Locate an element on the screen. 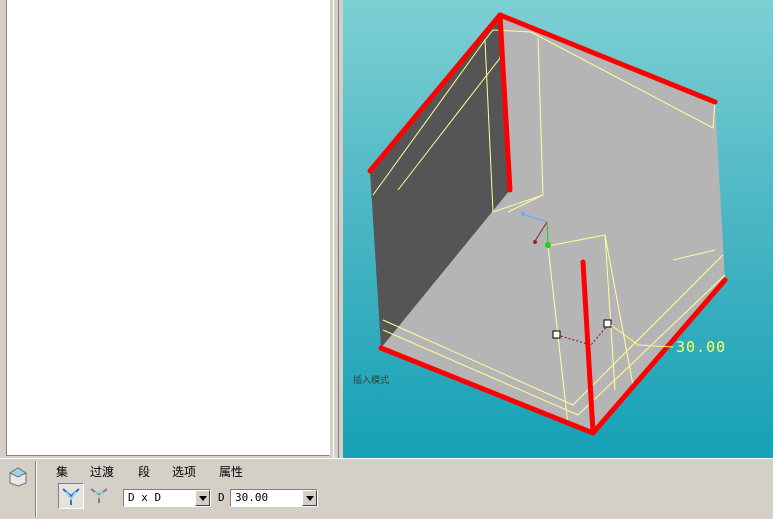 Image resolution: width=773 pixels, height=519 pixels. pane-splitter is located at coordinates (336, 229).